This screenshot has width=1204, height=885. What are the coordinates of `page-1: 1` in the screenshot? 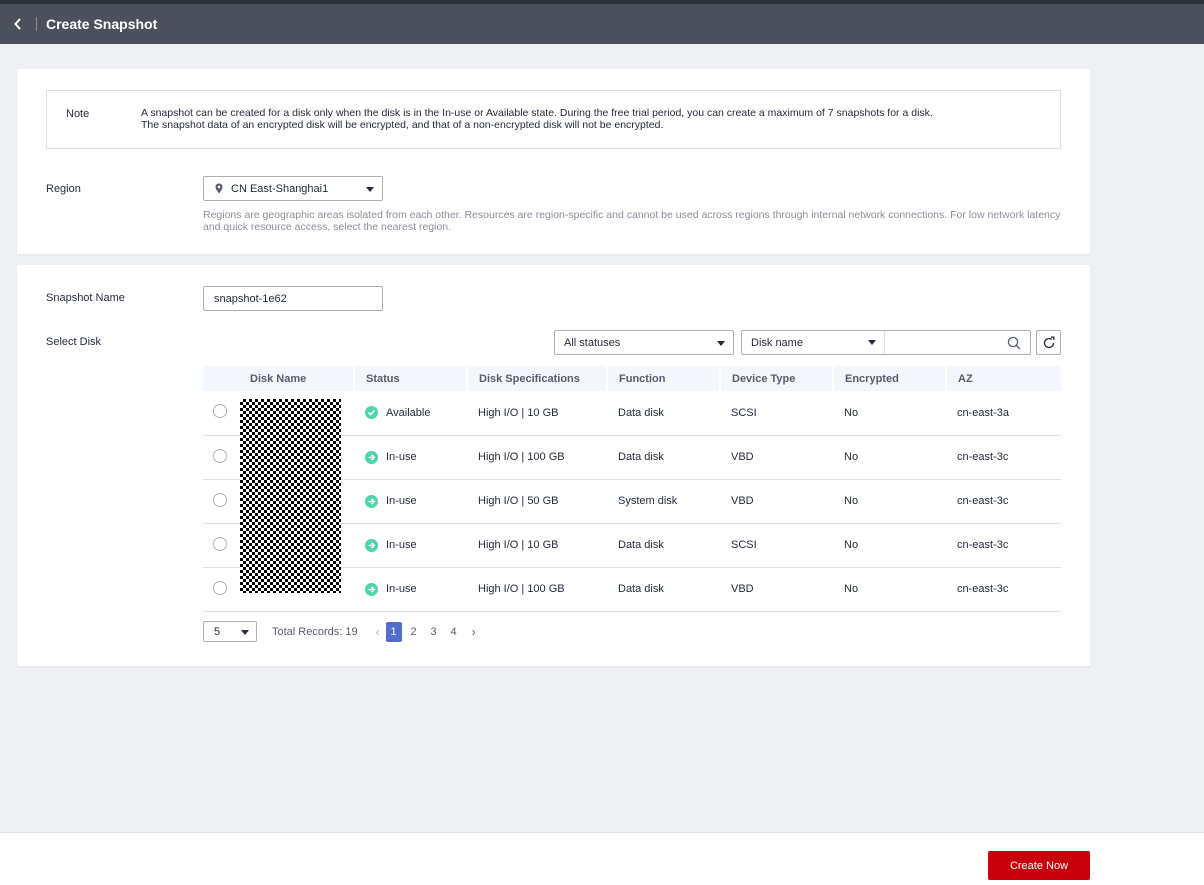 It's located at (393, 631).